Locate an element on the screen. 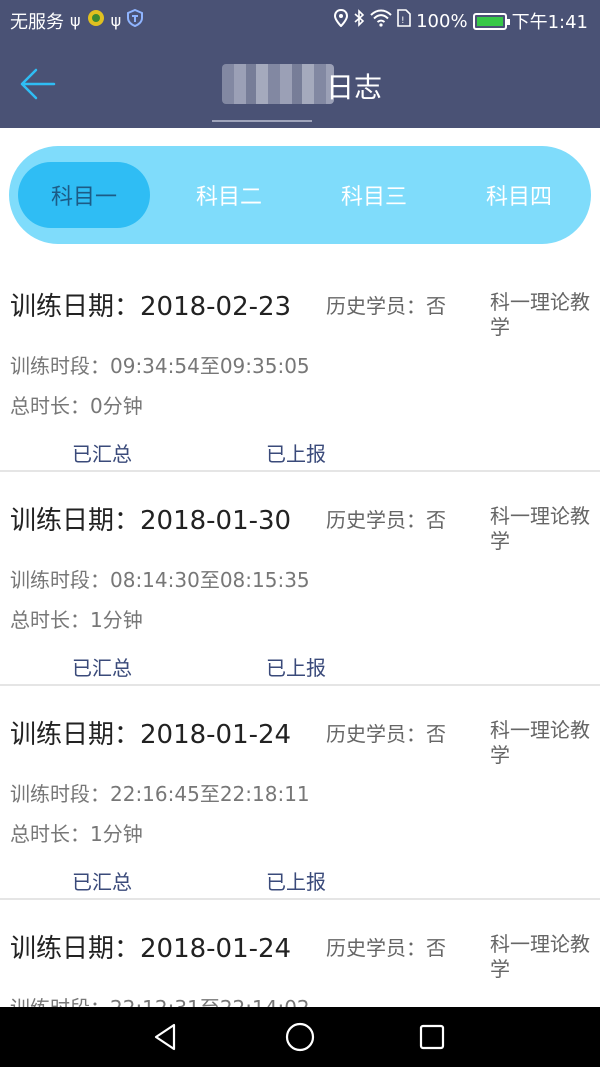  status-bar-right: ! 100% 下午1:41 is located at coordinates (461, 21).